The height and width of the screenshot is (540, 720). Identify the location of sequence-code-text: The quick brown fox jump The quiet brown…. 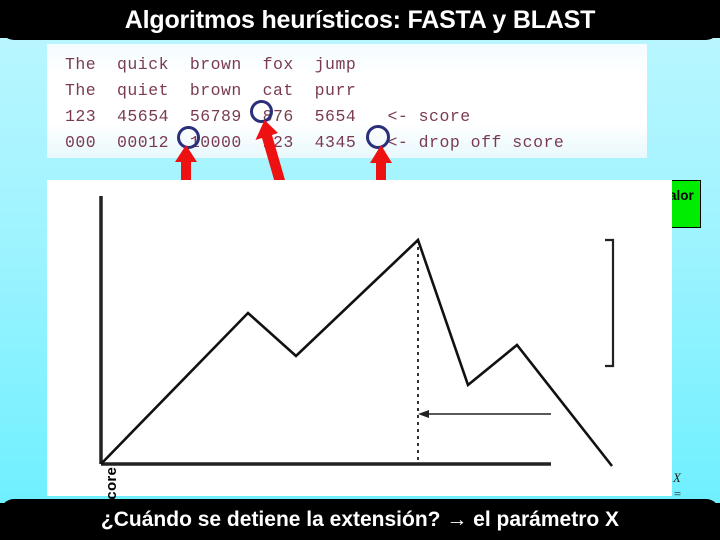
(315, 103).